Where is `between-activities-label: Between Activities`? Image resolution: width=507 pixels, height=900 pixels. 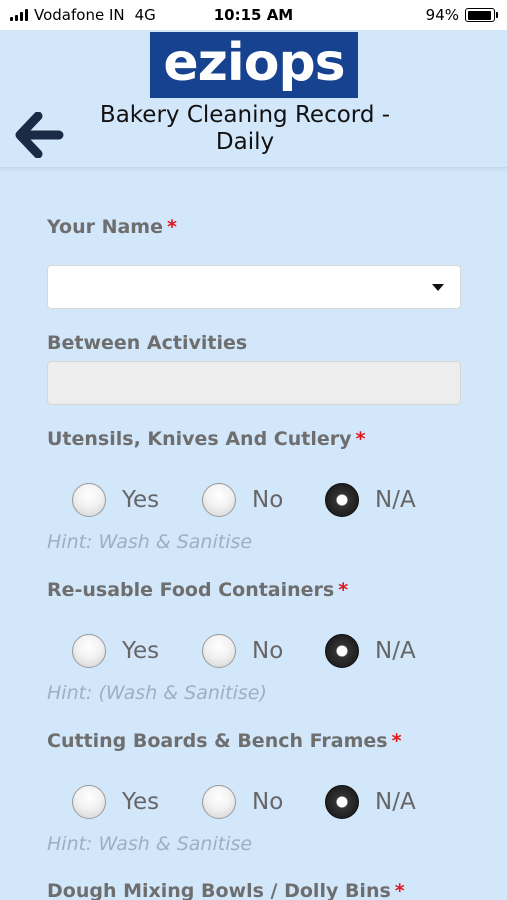 between-activities-label: Between Activities is located at coordinates (147, 343).